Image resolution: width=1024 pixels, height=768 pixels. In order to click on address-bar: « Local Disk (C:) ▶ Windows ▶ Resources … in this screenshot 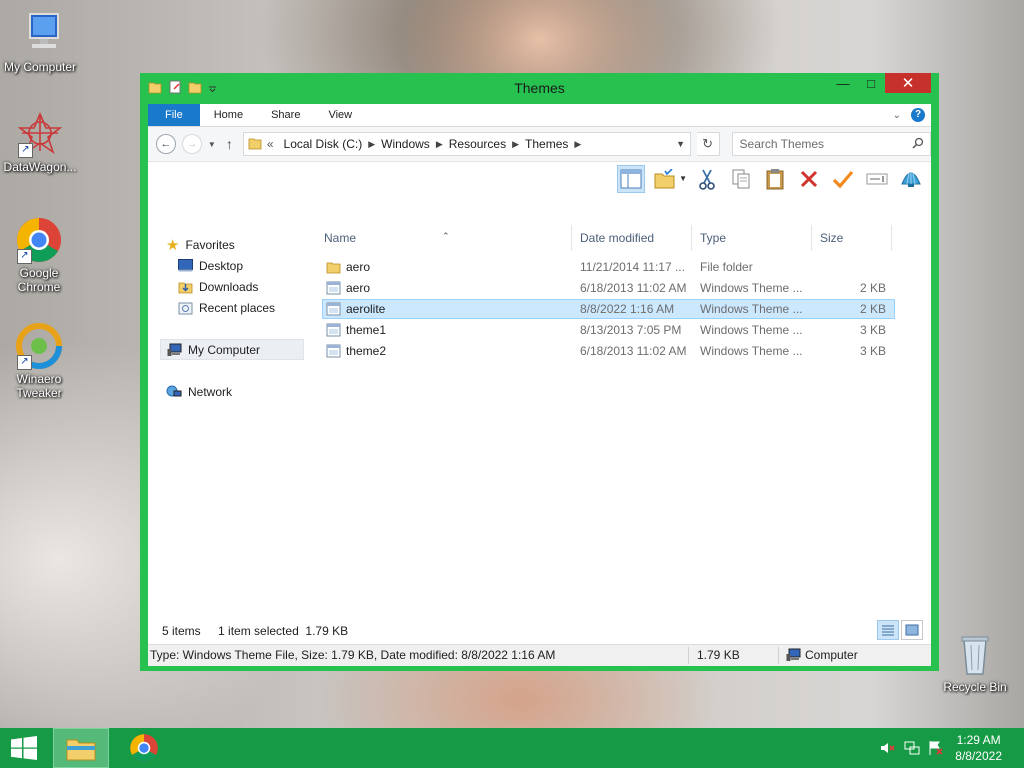, I will do `click(466, 144)`.